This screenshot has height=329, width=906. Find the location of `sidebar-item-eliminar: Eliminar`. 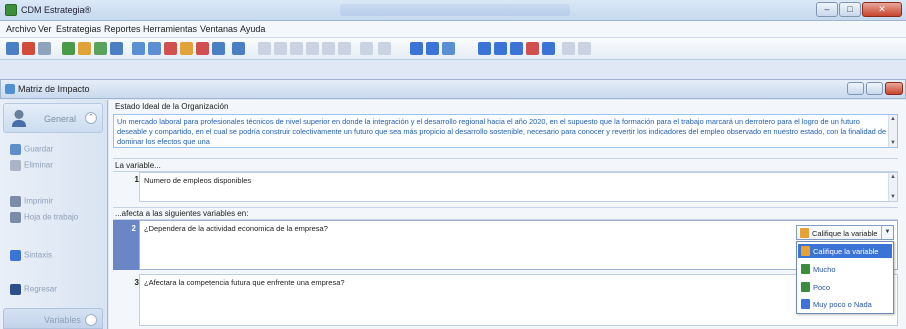

sidebar-item-eliminar: Eliminar is located at coordinates (31, 165).